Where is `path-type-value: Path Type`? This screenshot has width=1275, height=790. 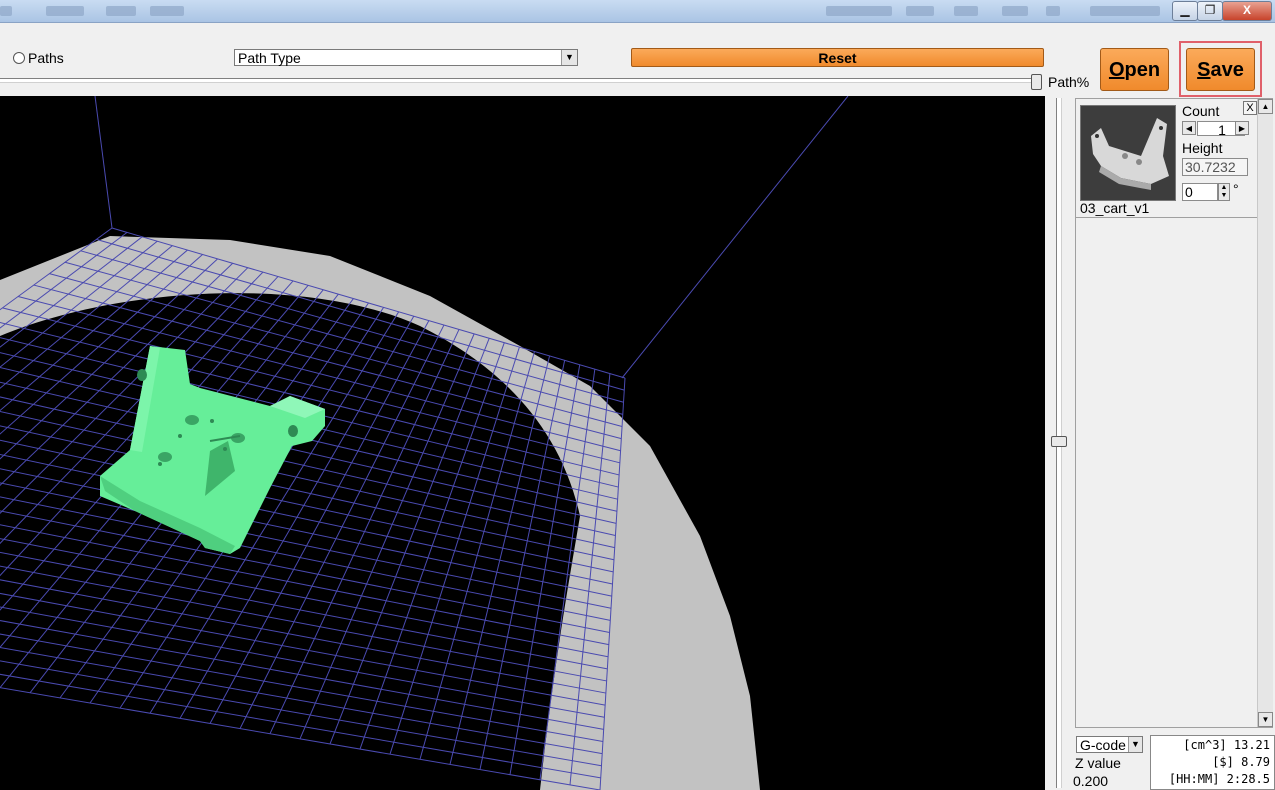
path-type-value: Path Type is located at coordinates (269, 58).